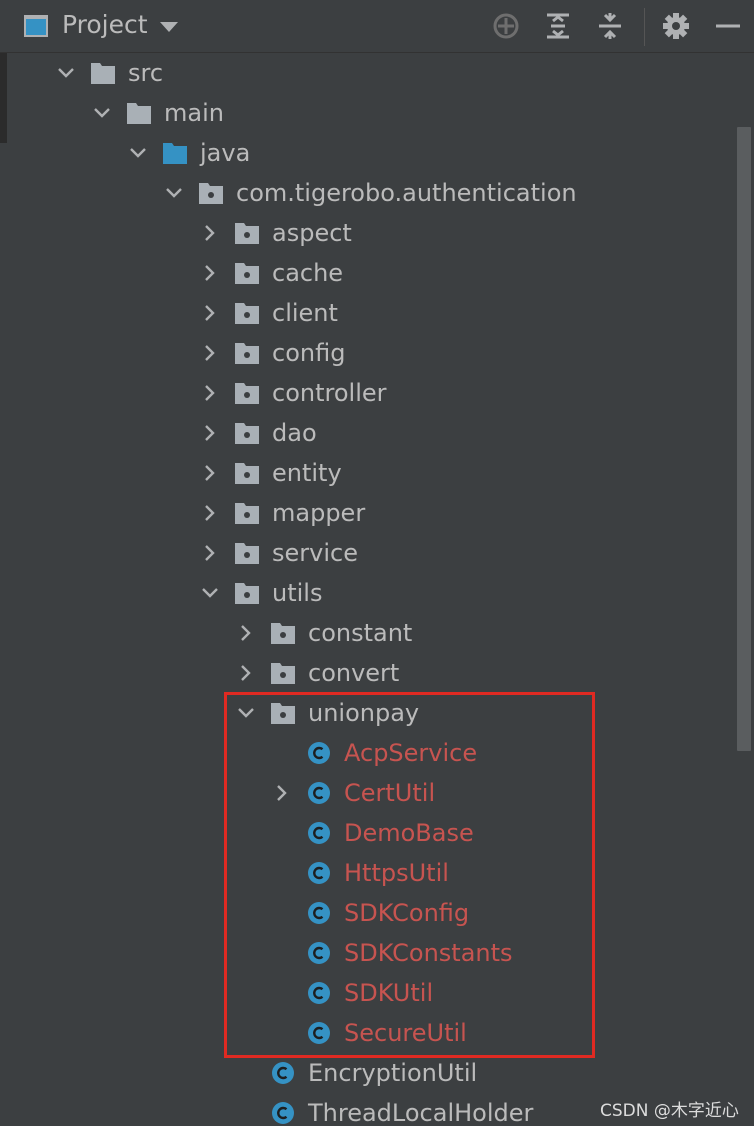 The image size is (754, 1126). I want to click on tree-node-label: mapper, so click(319, 513).